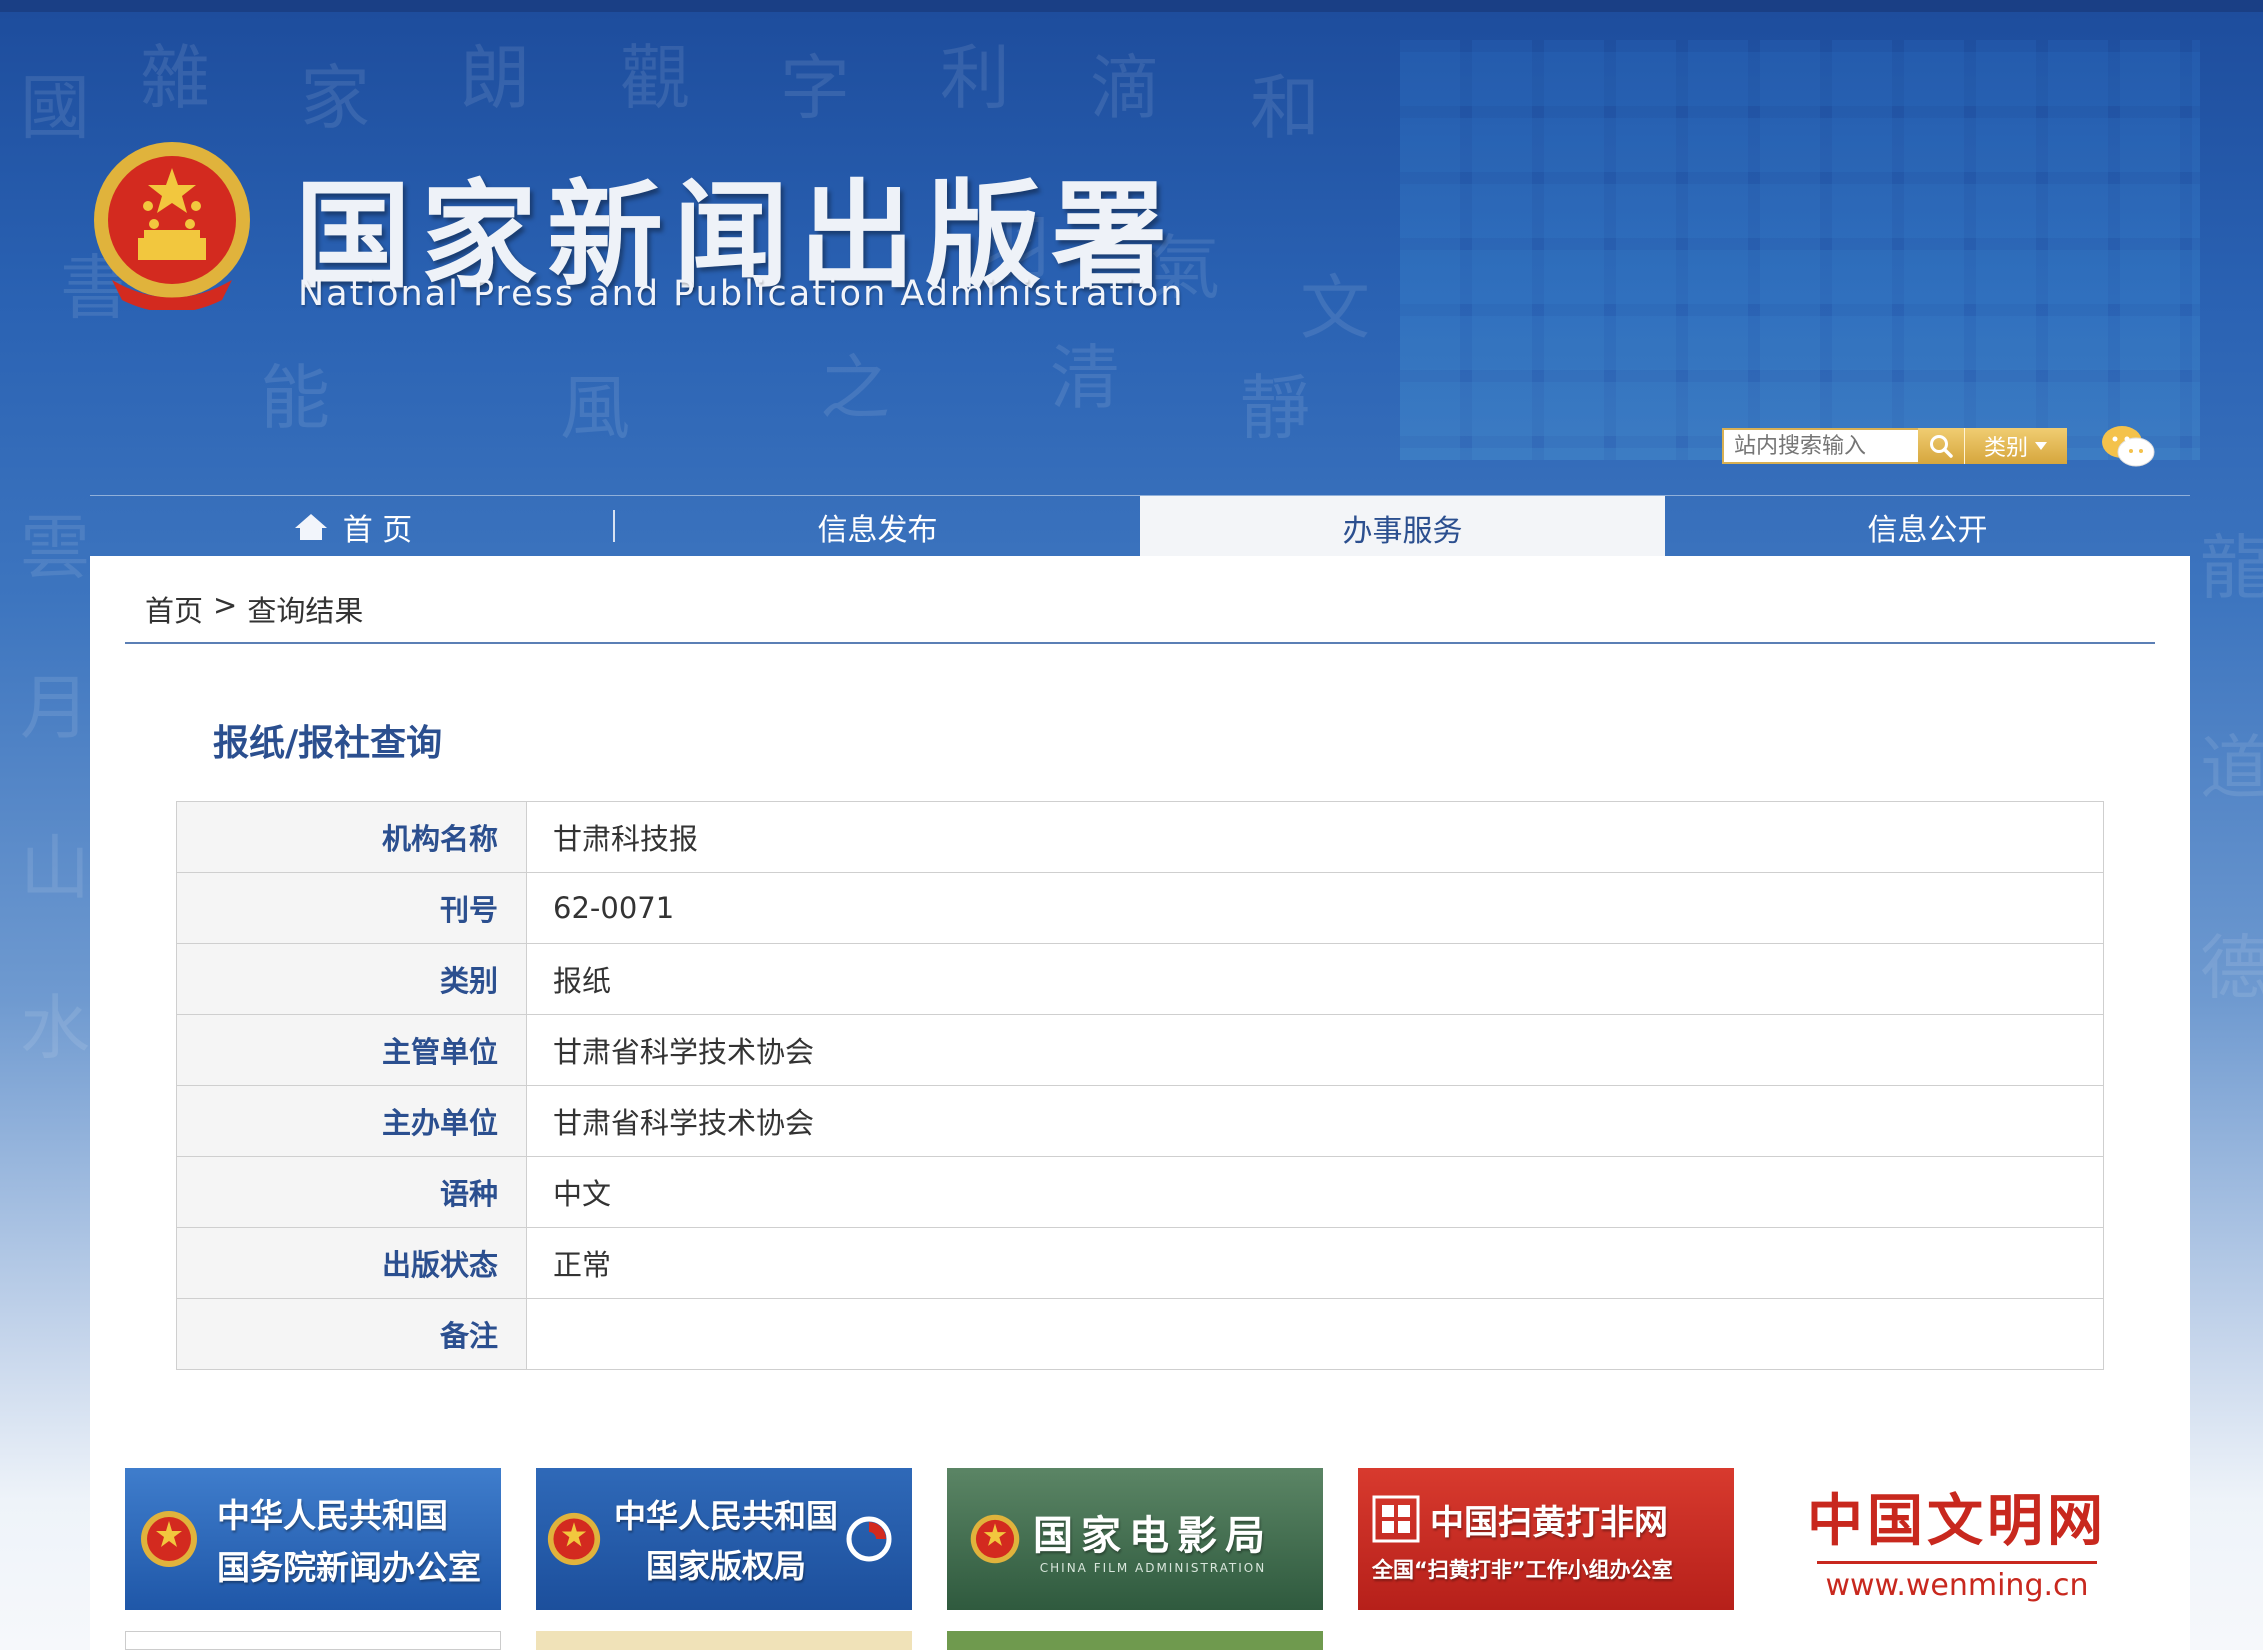 The height and width of the screenshot is (1650, 2263). I want to click on link-wenming: 中国文明网 www.wenming.cn, so click(1957, 1539).